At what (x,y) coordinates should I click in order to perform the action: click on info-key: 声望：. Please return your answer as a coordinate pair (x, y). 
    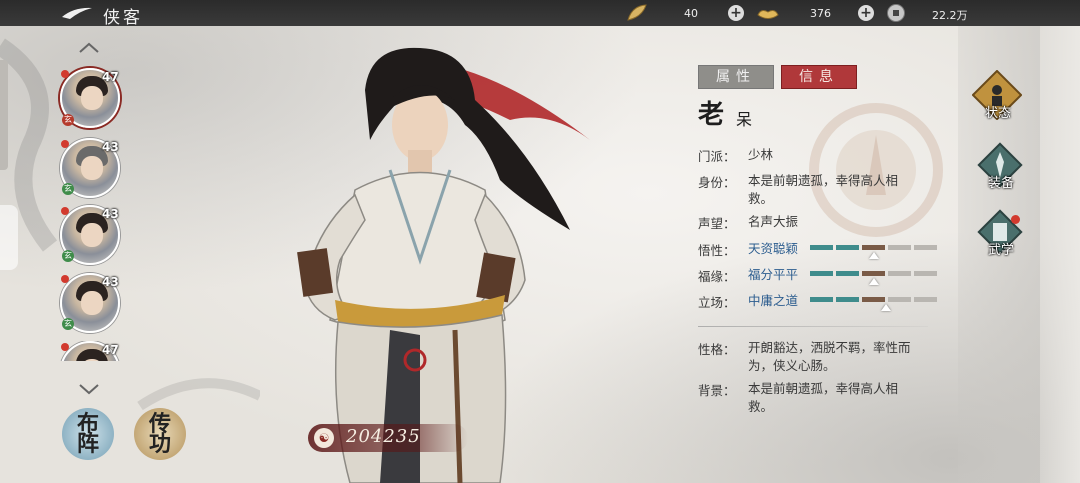
    Looking at the image, I should click on (717, 223).